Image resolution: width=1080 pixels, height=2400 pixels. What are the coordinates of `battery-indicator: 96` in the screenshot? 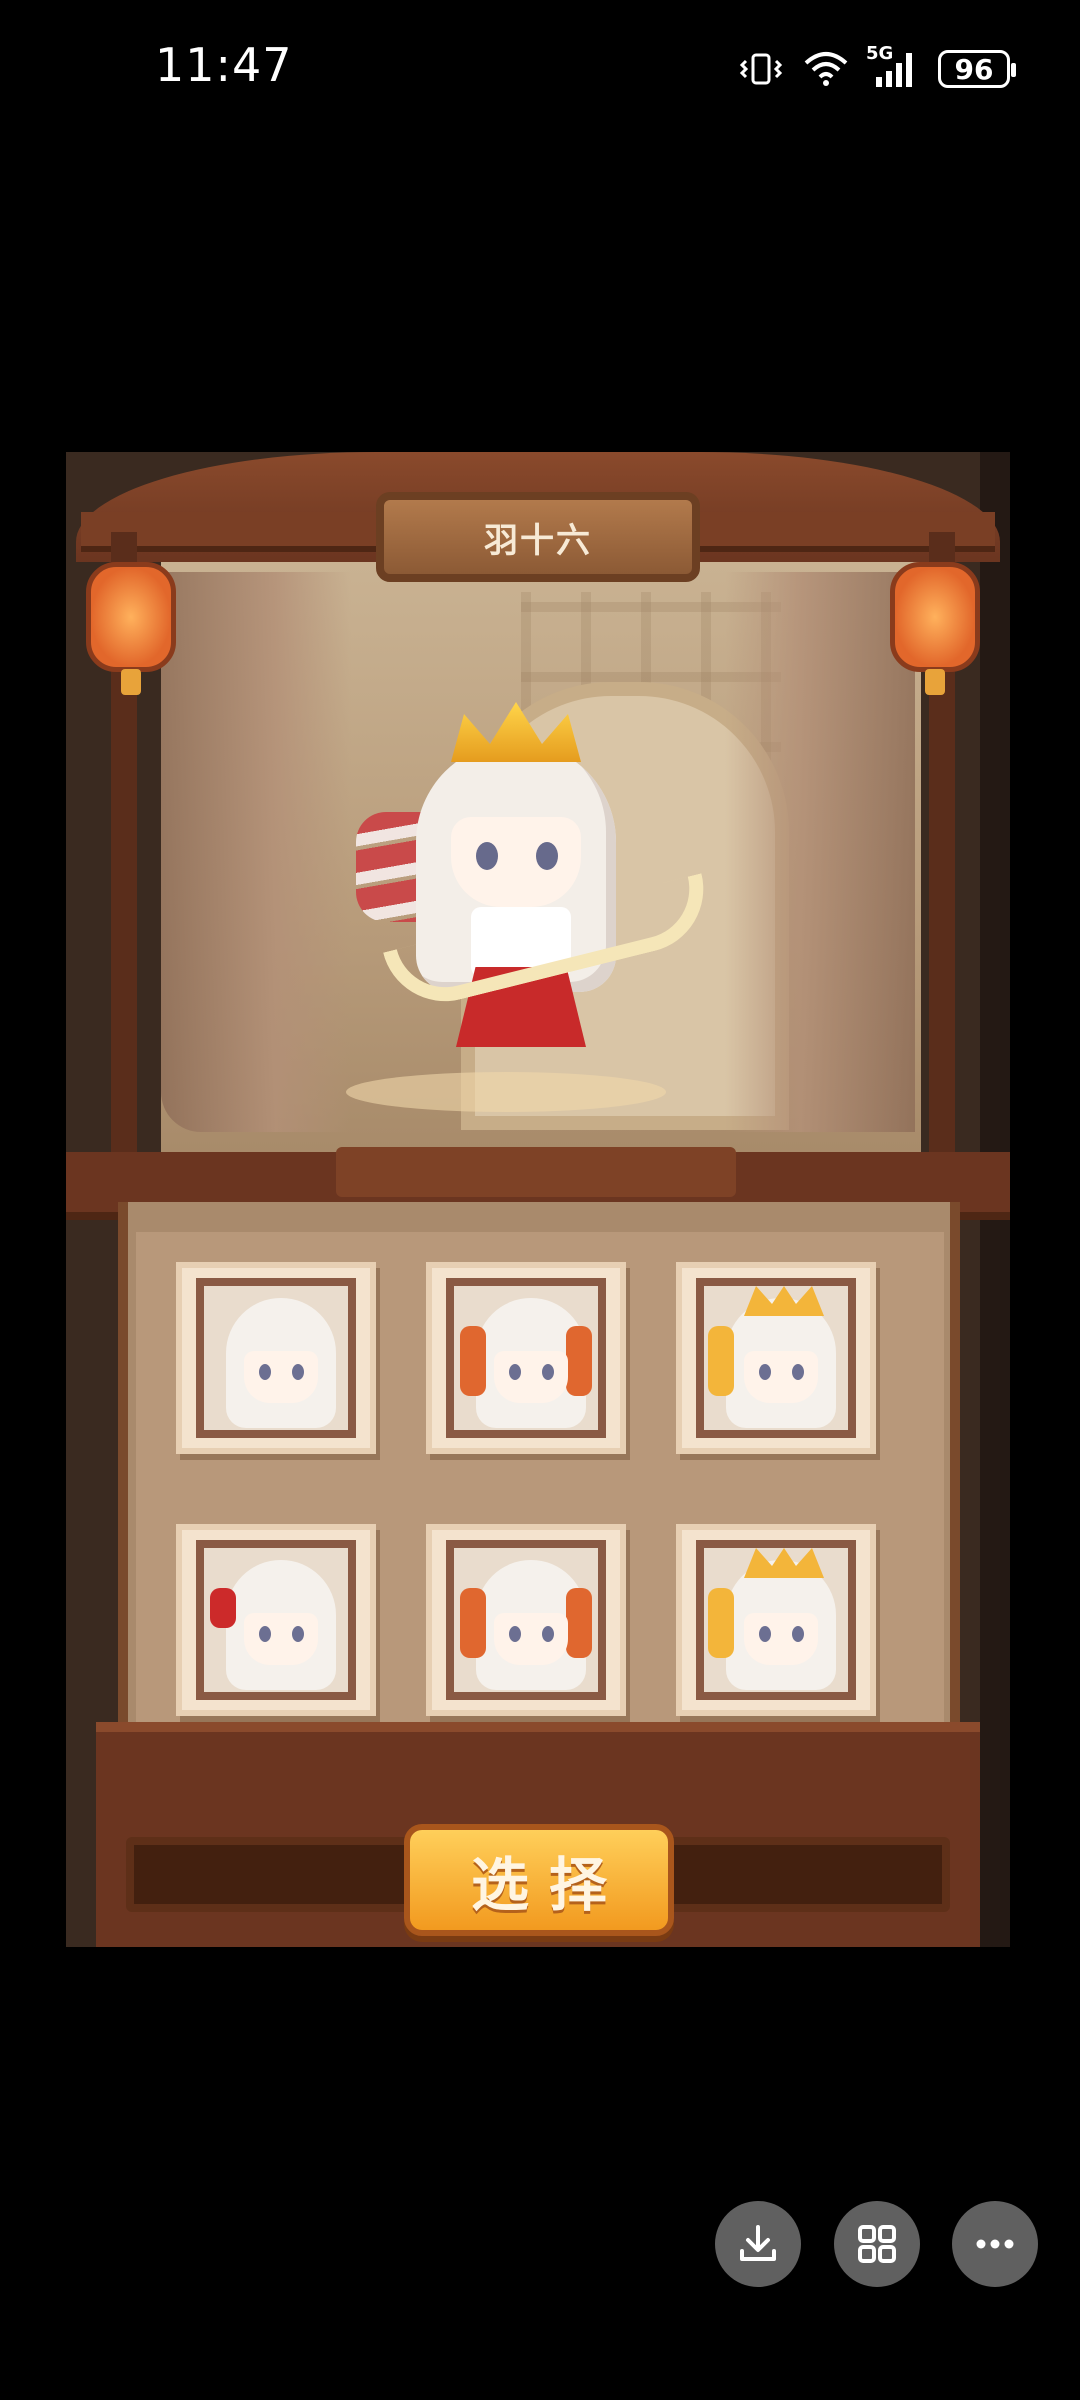 It's located at (977, 69).